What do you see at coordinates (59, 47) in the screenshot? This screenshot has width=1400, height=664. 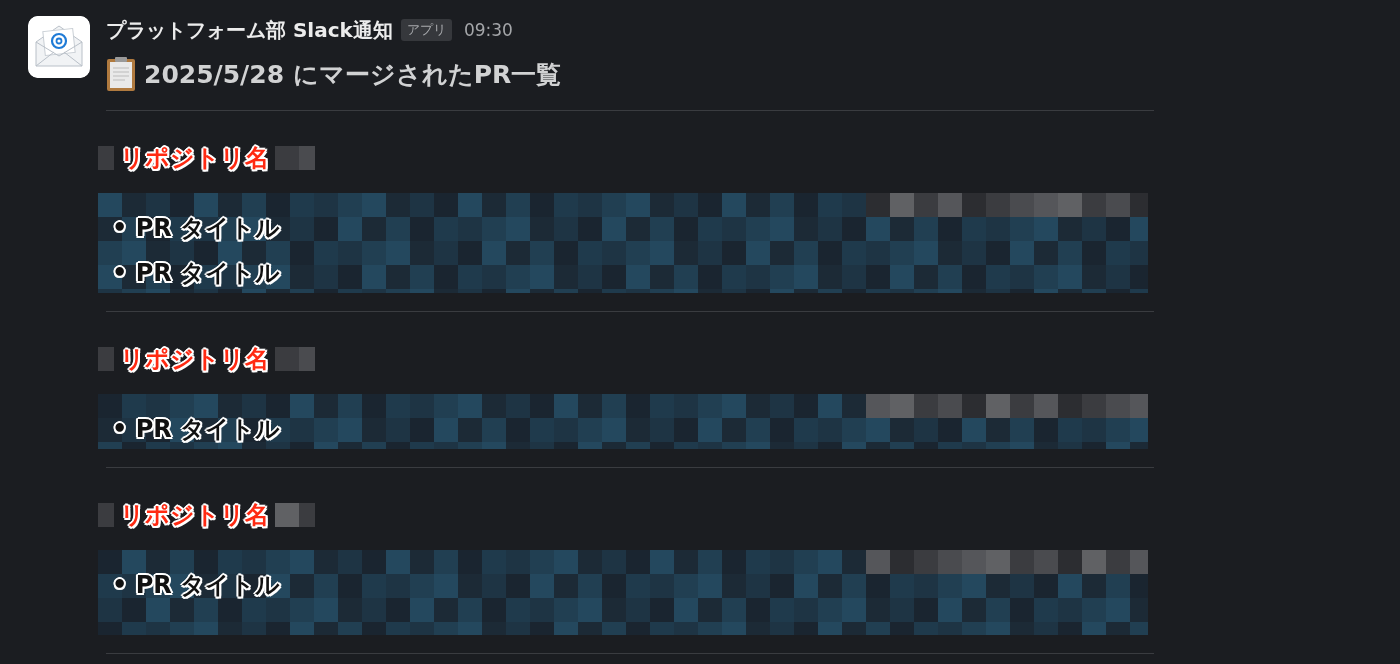 I see `envelope-icon` at bounding box center [59, 47].